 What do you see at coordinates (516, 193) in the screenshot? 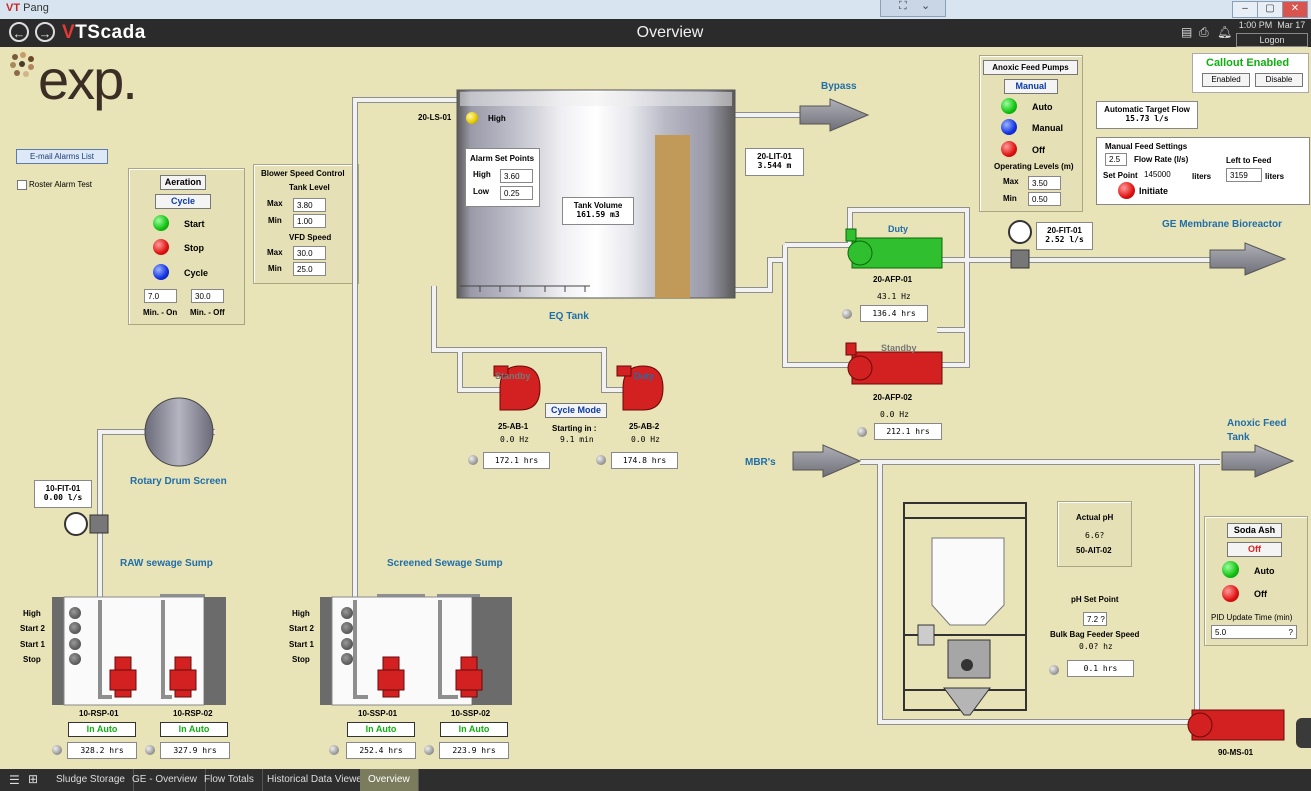
I see `alarm-low-input: 0.25` at bounding box center [516, 193].